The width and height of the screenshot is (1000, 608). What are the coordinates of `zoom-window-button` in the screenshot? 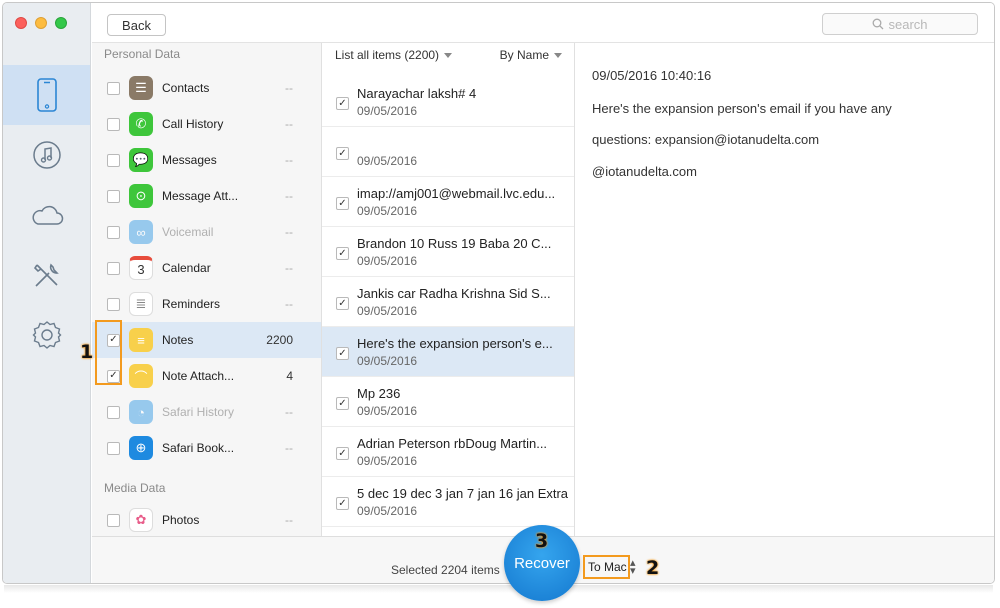 It's located at (61, 23).